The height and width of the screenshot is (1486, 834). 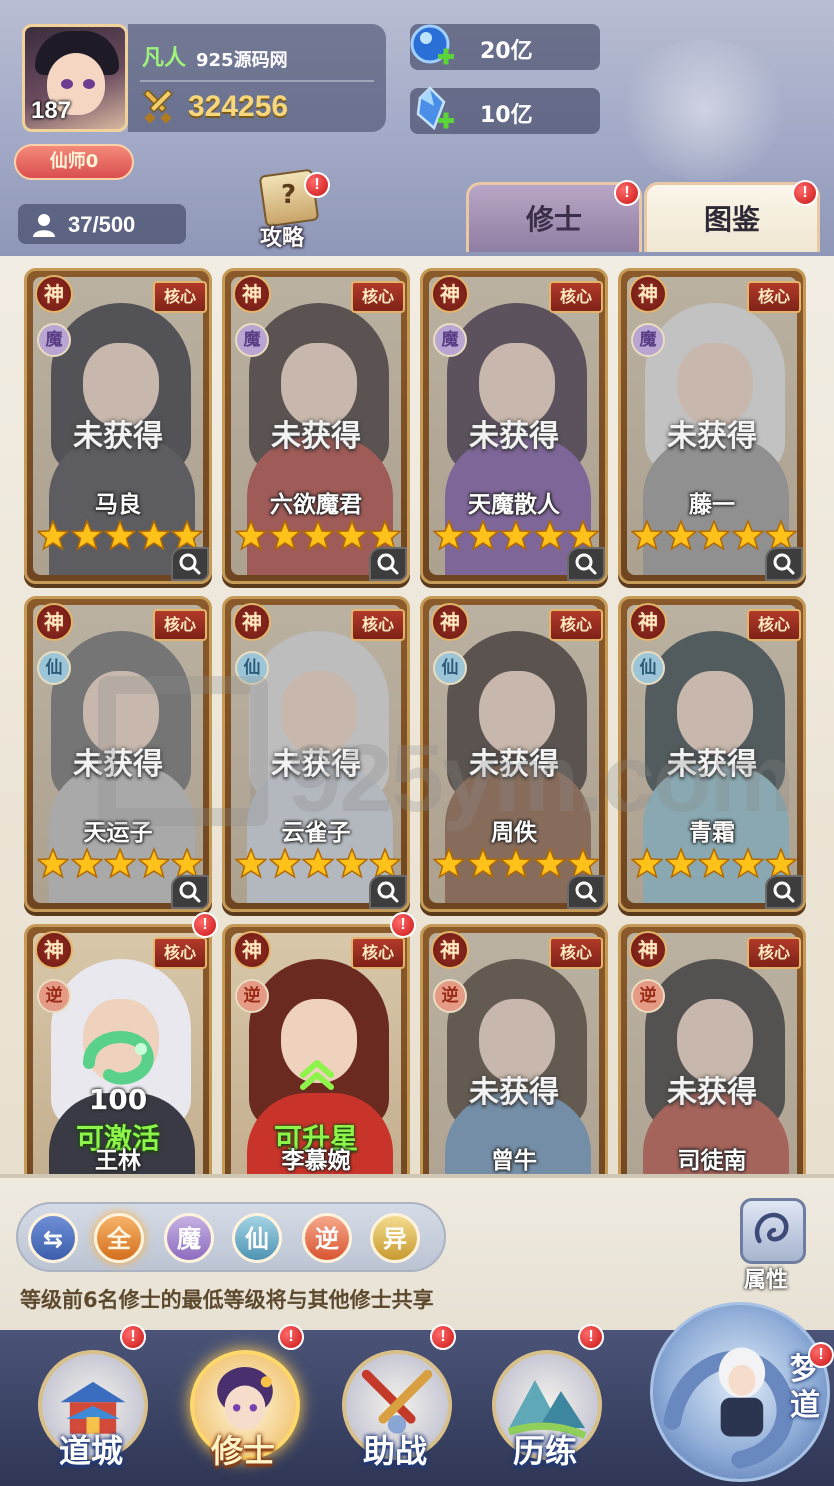 I want to click on hero-name: 王林, so click(x=118, y=1161).